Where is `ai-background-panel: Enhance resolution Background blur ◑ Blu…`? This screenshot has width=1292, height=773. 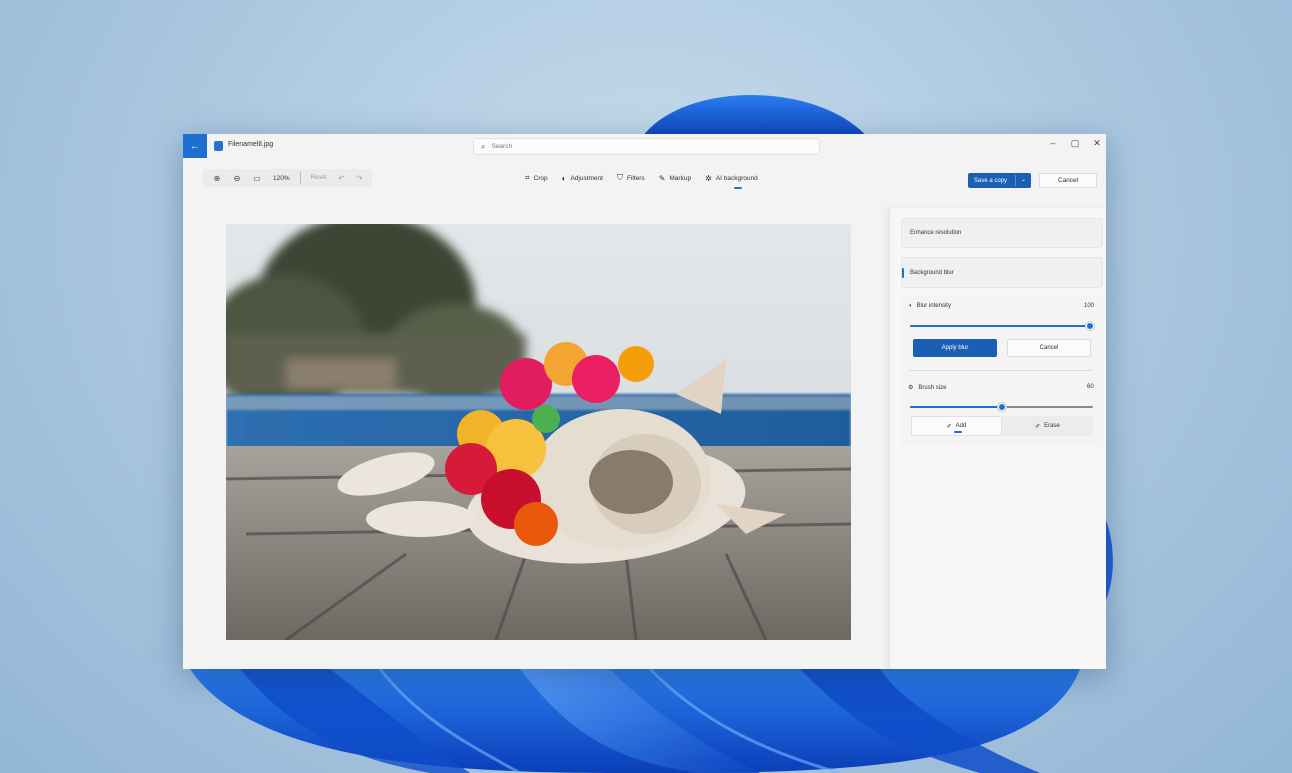
ai-background-panel: Enhance resolution Background blur ◑ Blu… is located at coordinates (997, 438).